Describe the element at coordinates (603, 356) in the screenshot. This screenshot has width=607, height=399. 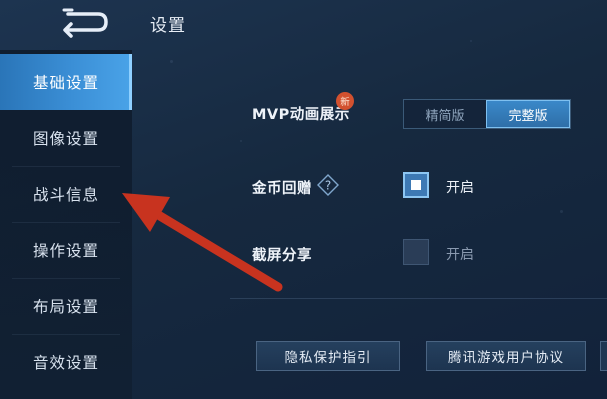
I see `partial-button` at that location.